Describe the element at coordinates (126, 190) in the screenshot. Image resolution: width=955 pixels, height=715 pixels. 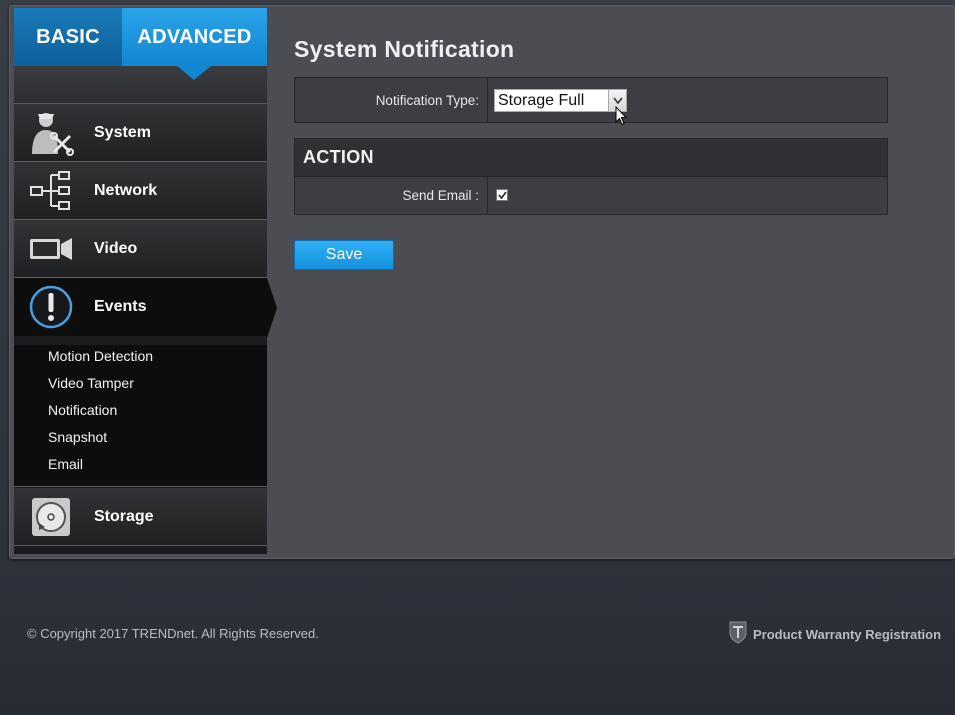
I see `sidebar-item-label: Network` at that location.